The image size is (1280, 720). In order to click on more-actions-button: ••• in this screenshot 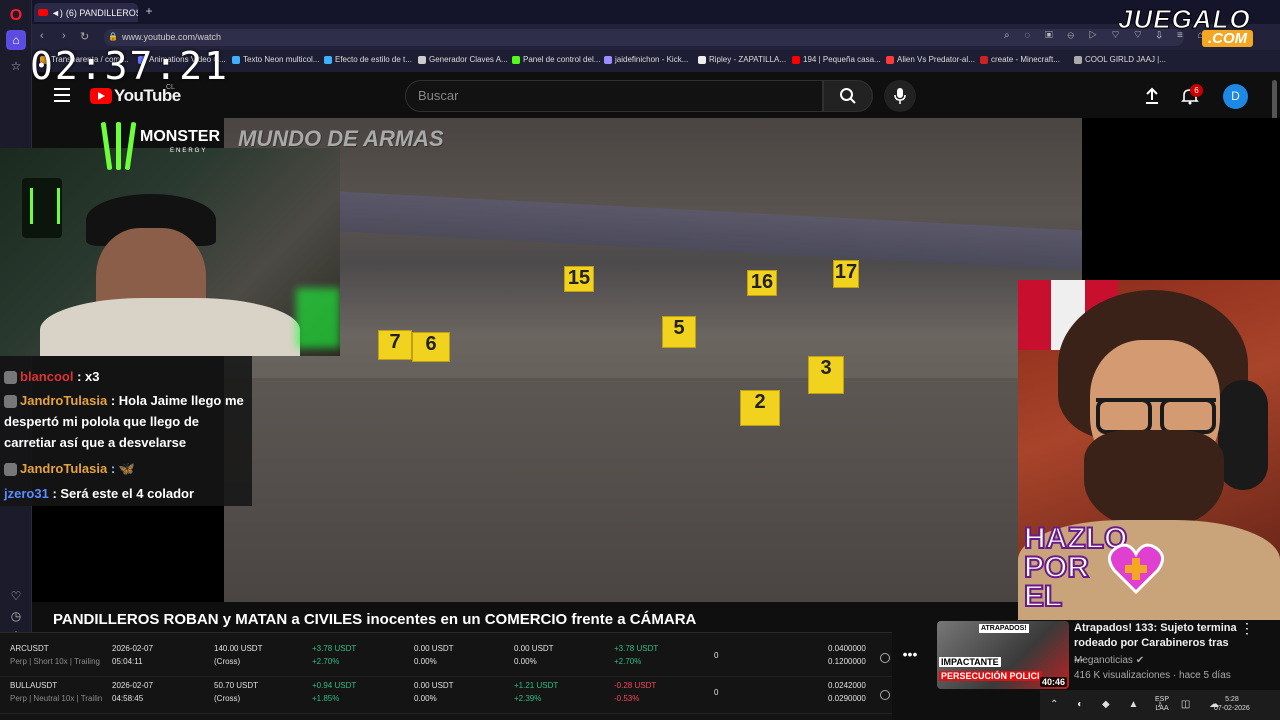, I will do `click(910, 655)`.